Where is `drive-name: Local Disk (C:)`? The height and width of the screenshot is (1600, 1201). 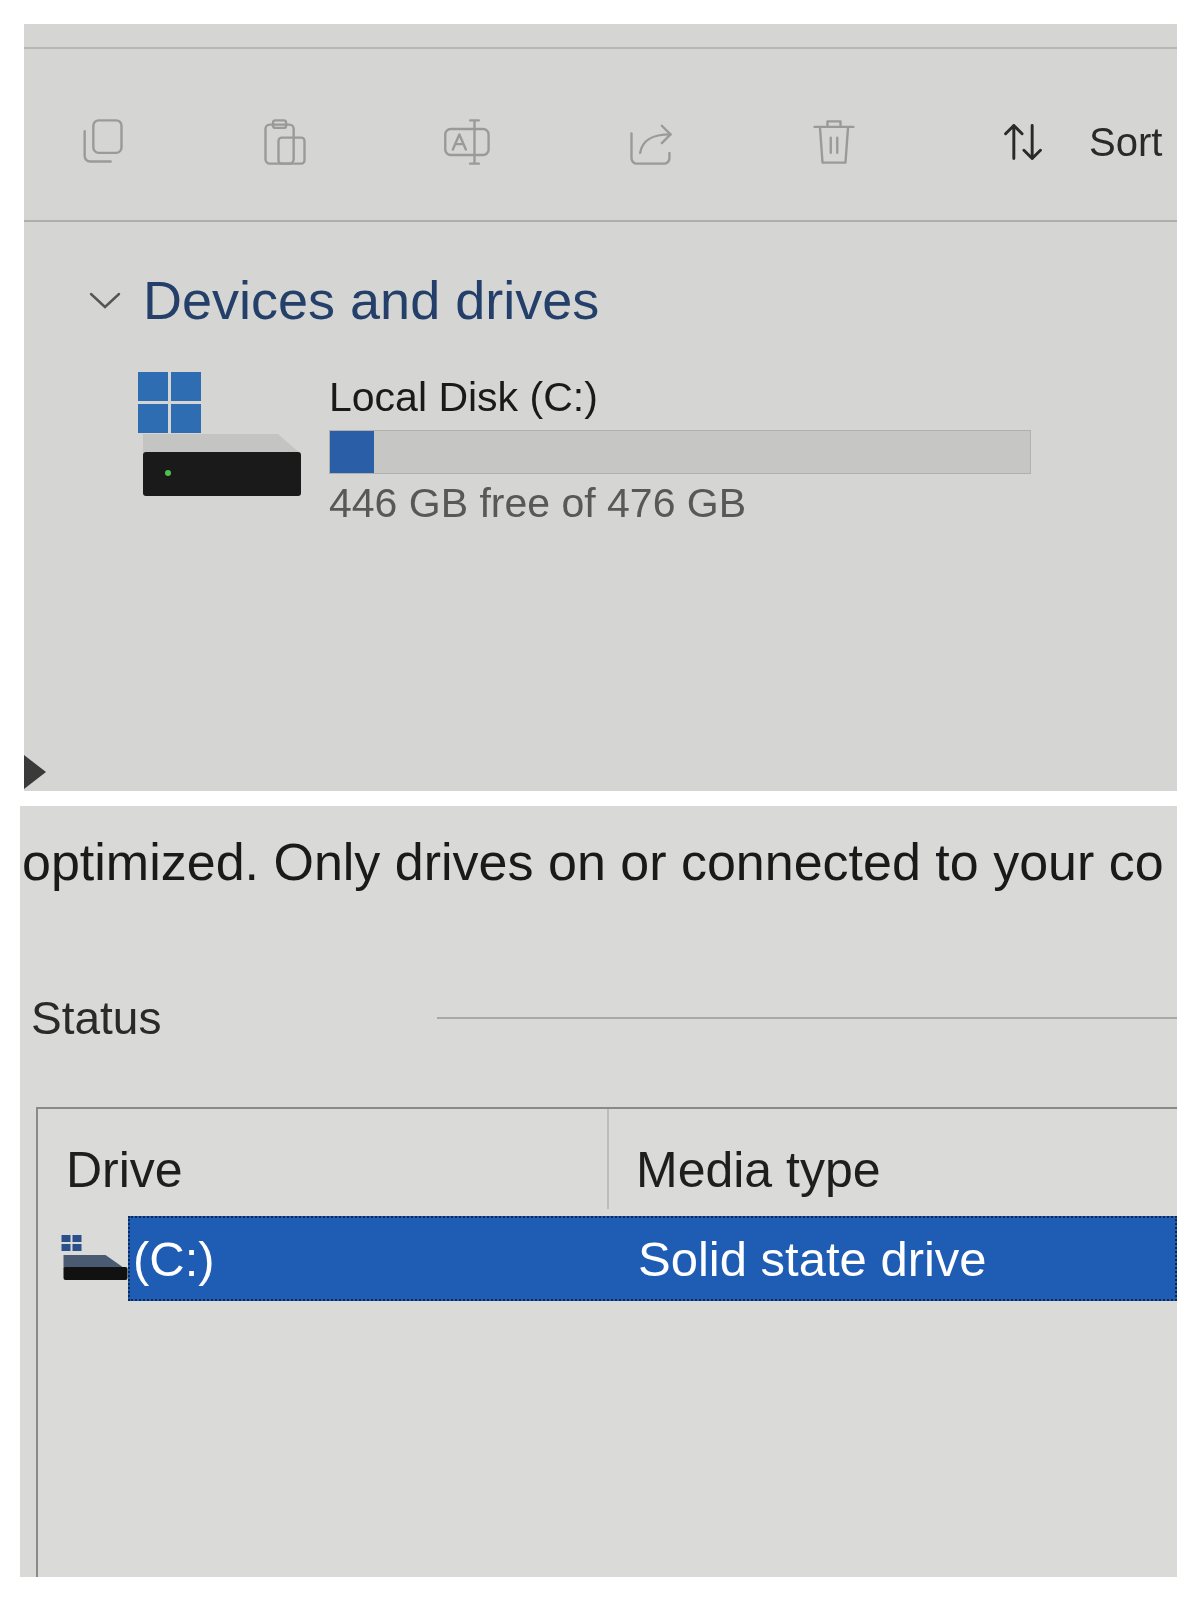
drive-name: Local Disk (C:) is located at coordinates (463, 397).